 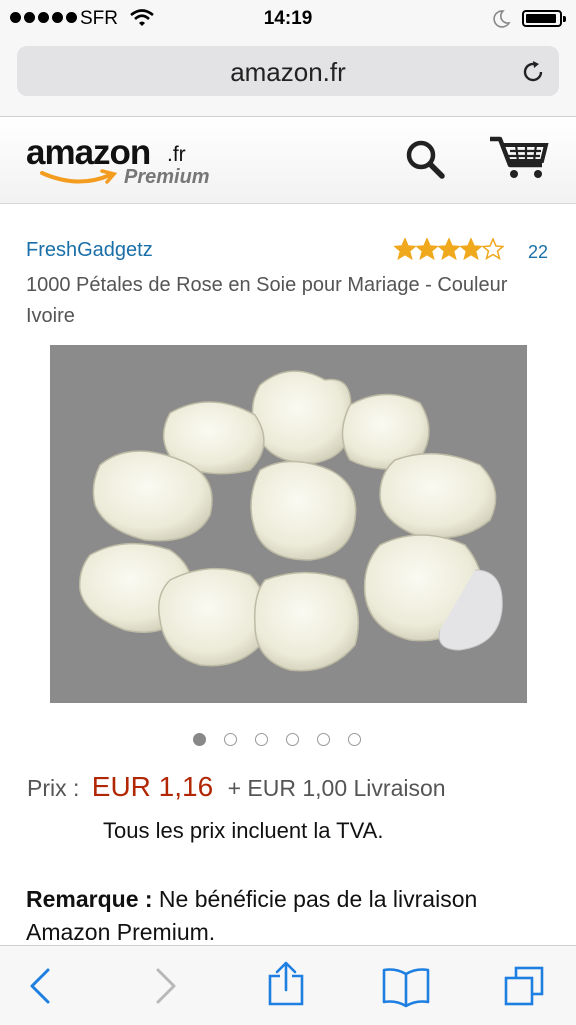 I want to click on shipping-cost: + EUR 1,00 Livraison, so click(x=336, y=788).